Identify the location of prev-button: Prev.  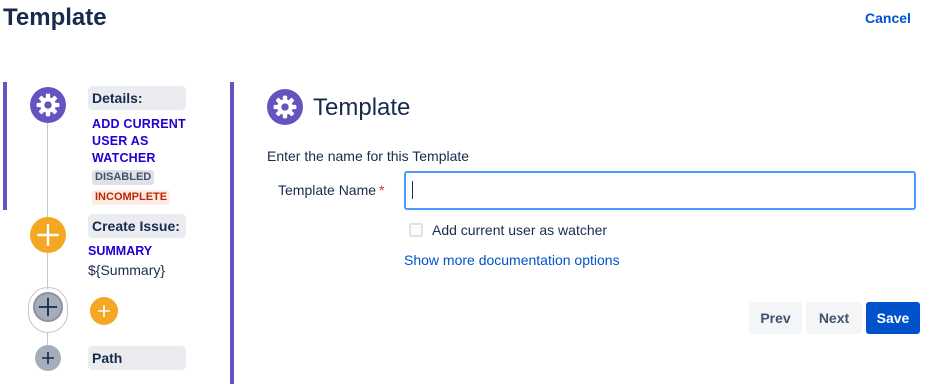
(775, 318).